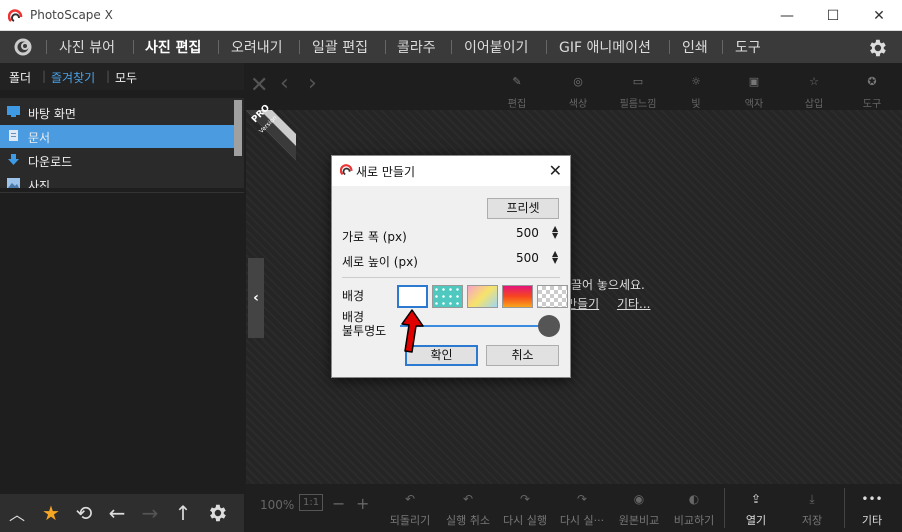  I want to click on actual-size-button: 1:1, so click(311, 502).